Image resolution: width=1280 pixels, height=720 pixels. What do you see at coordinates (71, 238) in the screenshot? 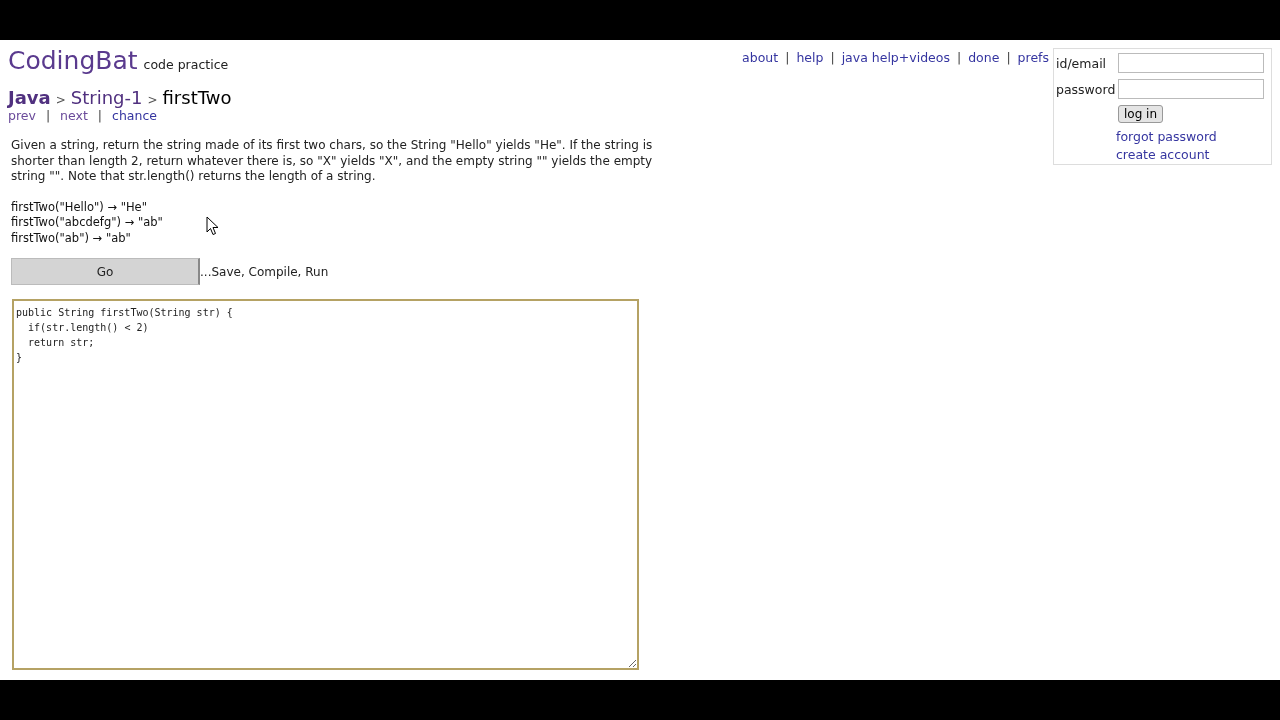
I see `example-line: firstTwo("ab") → "ab"` at bounding box center [71, 238].